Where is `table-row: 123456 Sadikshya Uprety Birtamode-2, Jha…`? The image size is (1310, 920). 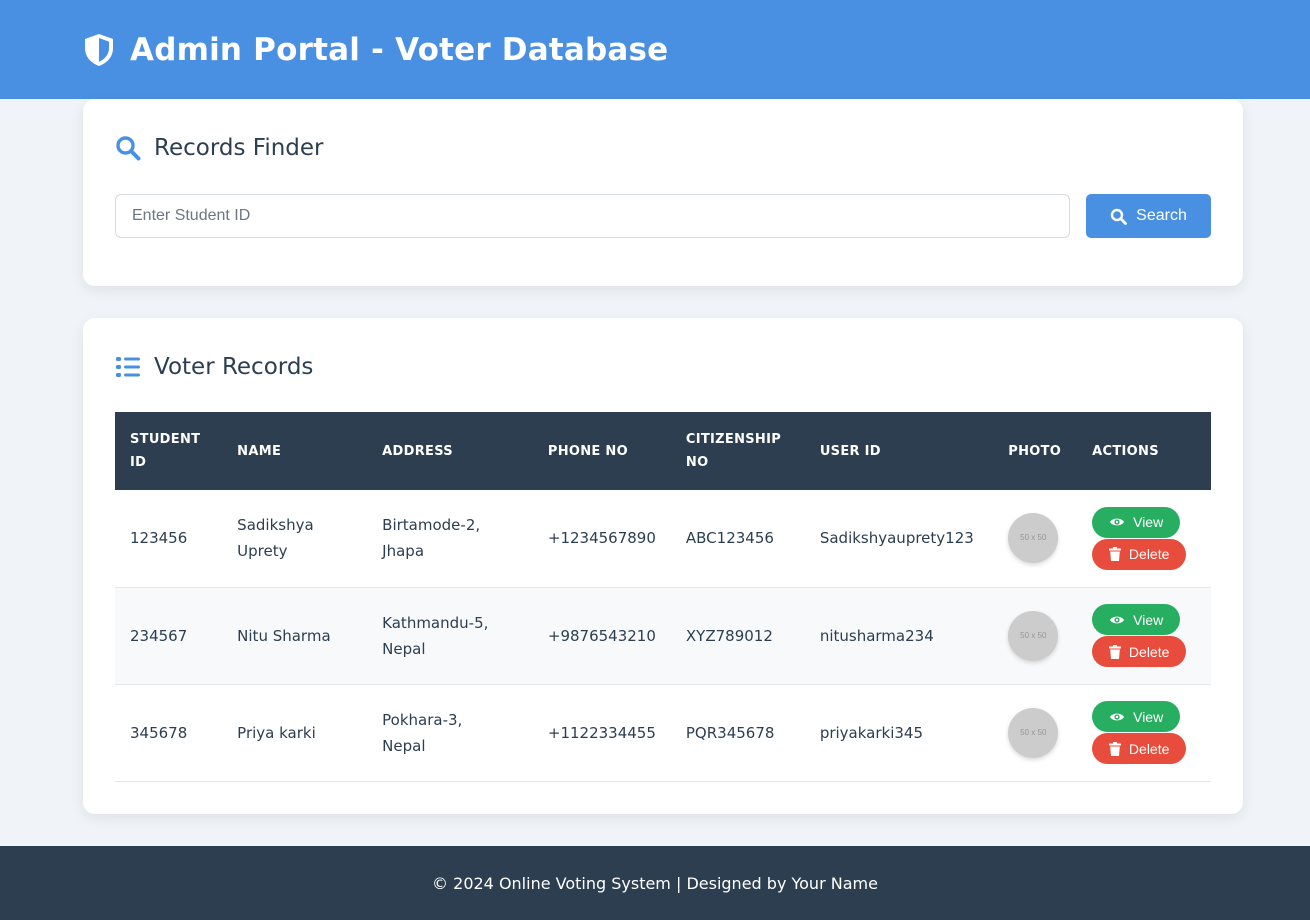 table-row: 123456 Sadikshya Uprety Birtamode-2, Jha… is located at coordinates (663, 538).